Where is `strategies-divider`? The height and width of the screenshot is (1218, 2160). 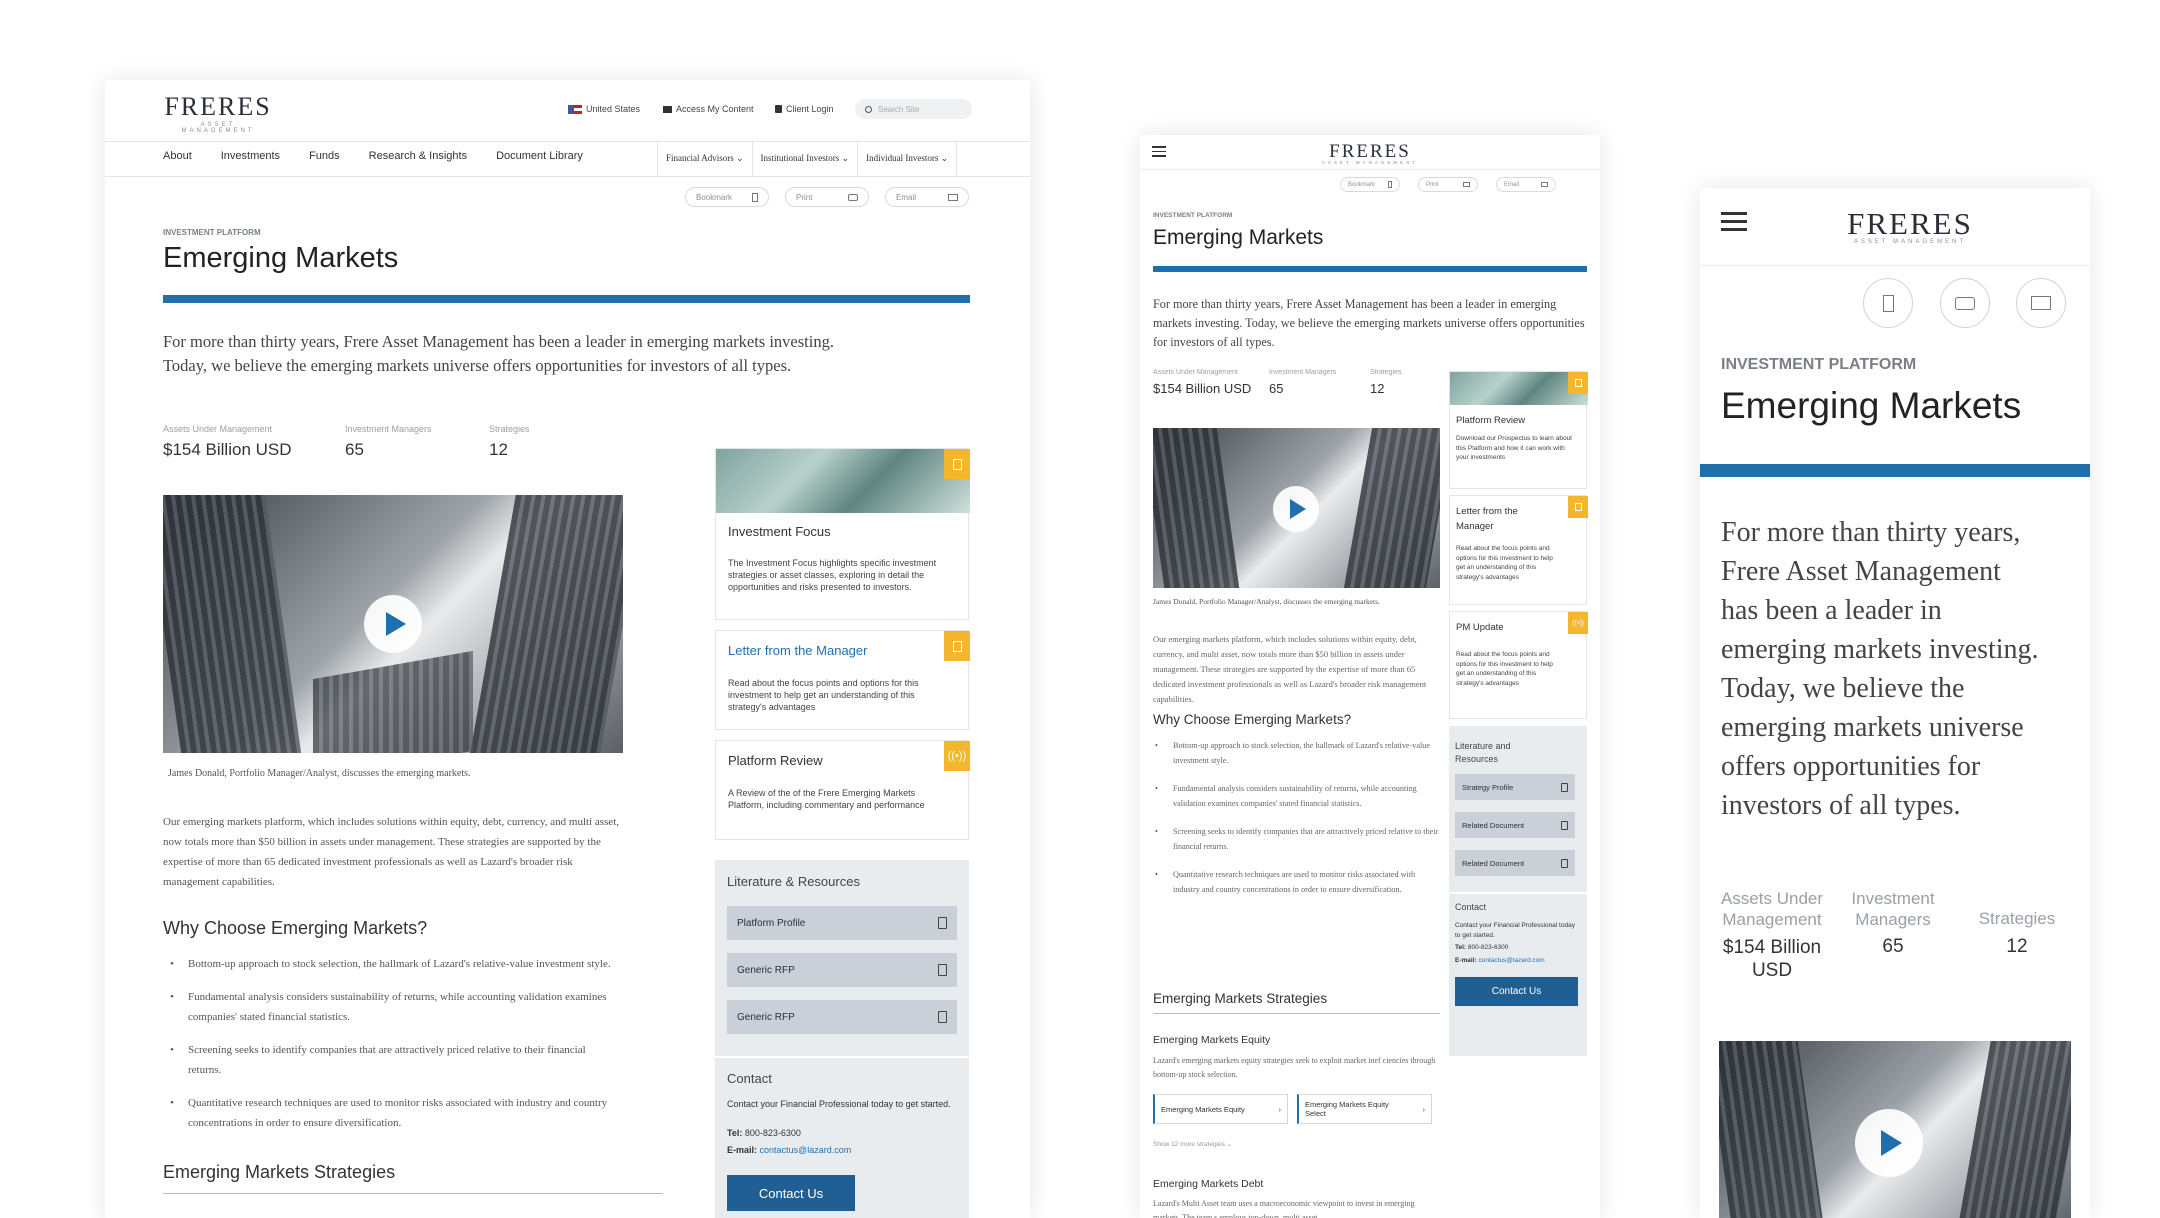 strategies-divider is located at coordinates (413, 1193).